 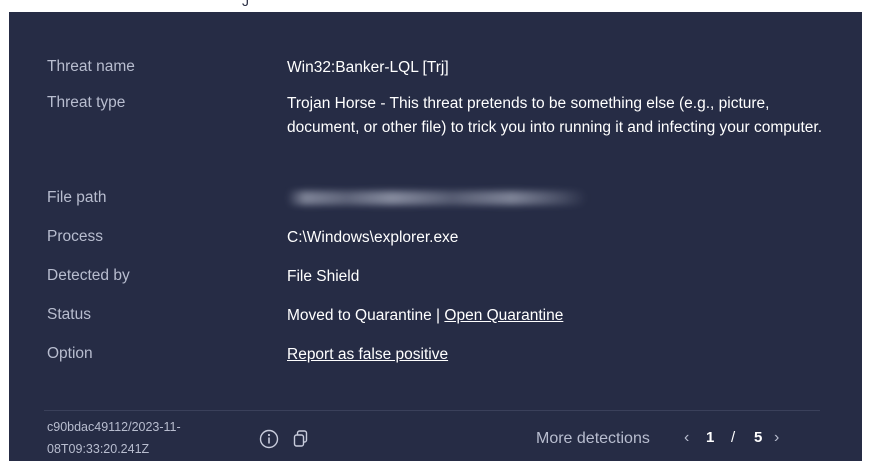 What do you see at coordinates (366, 315) in the screenshot?
I see `status-text: Moved to Quarantine |` at bounding box center [366, 315].